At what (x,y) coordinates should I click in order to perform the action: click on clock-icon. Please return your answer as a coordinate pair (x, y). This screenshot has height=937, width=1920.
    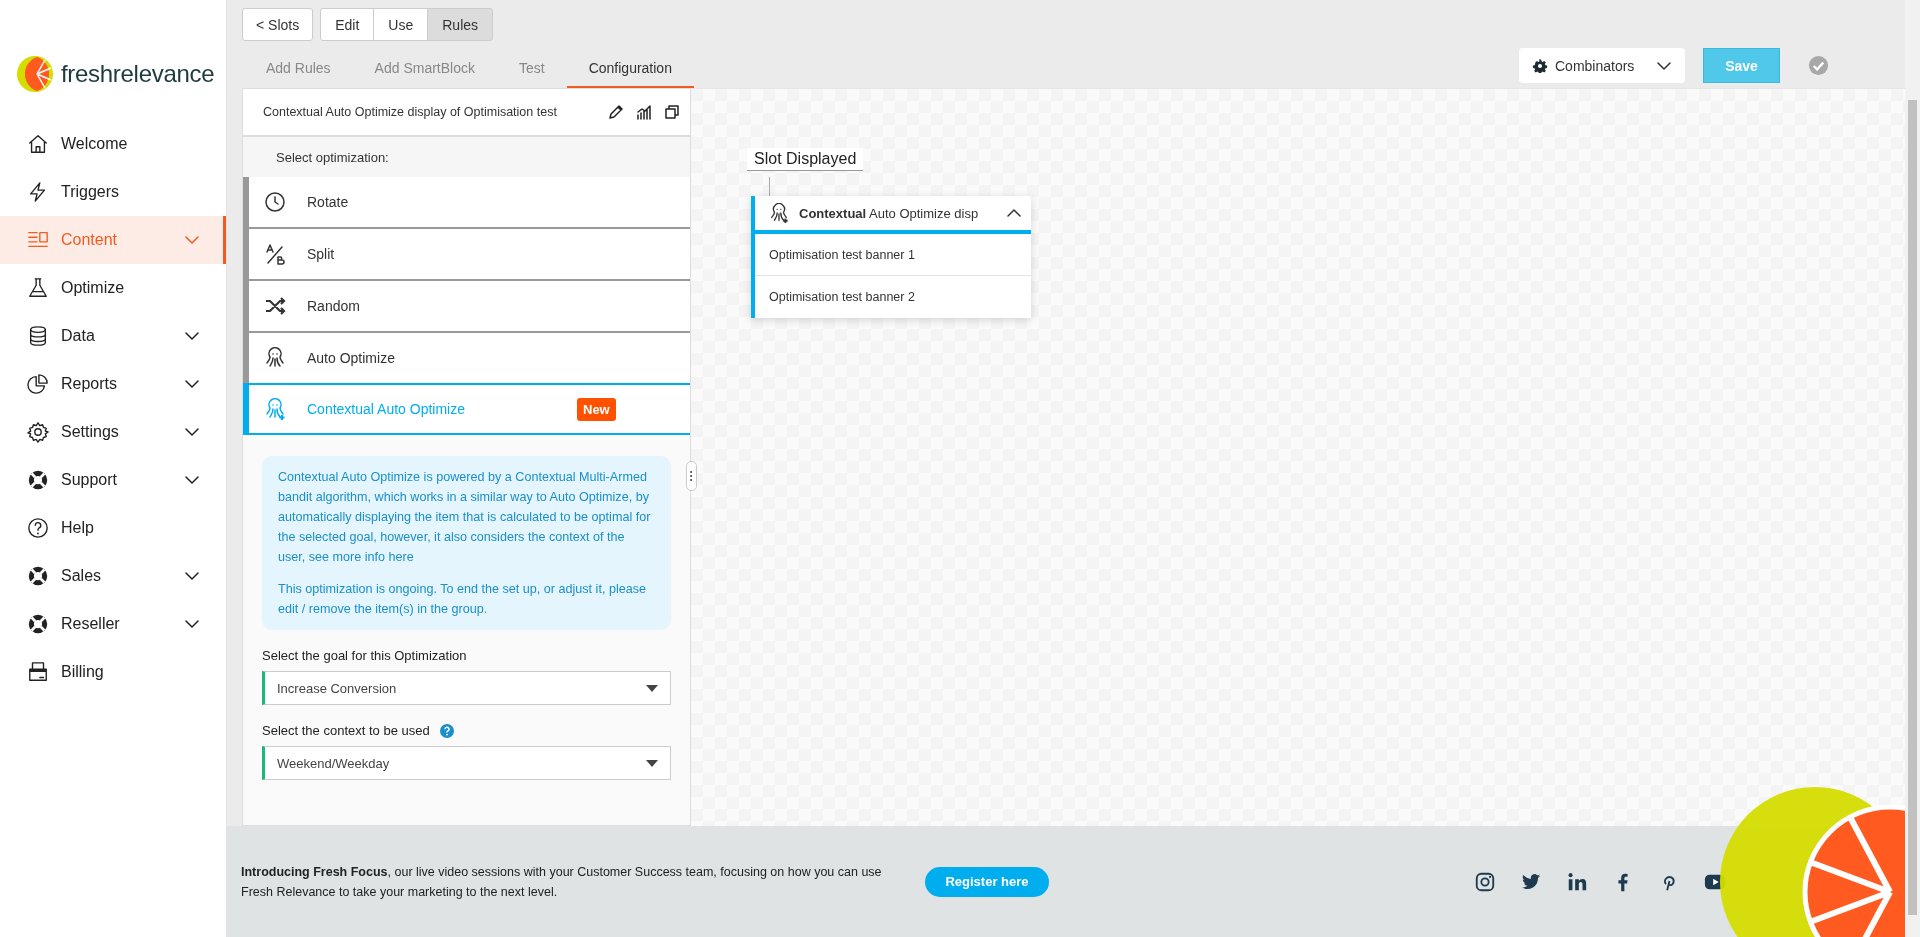
    Looking at the image, I should click on (275, 202).